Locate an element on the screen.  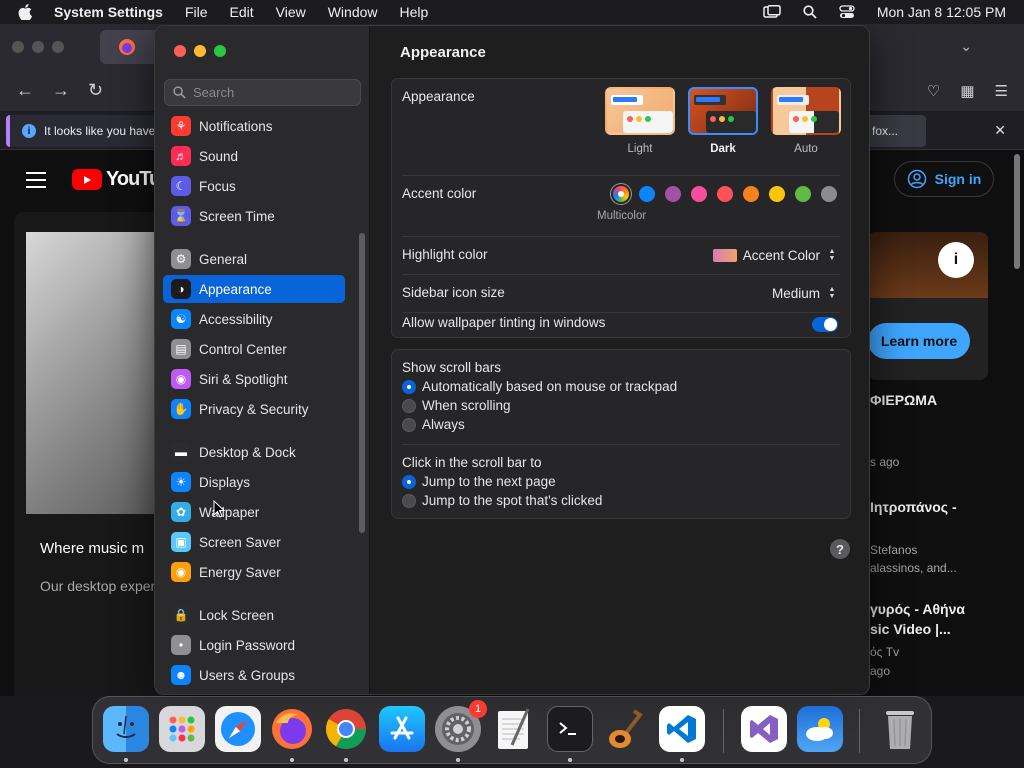
users-icon: ☻ is located at coordinates (181, 675).